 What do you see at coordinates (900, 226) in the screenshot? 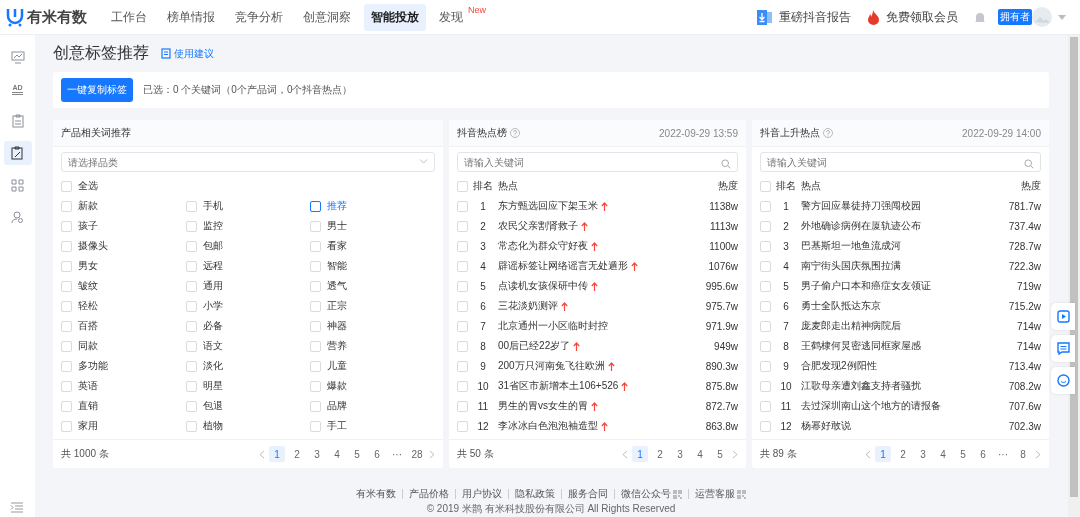
I see `table-row: 2 外地确诊病例在厦轨迹公布 737.4w` at bounding box center [900, 226].